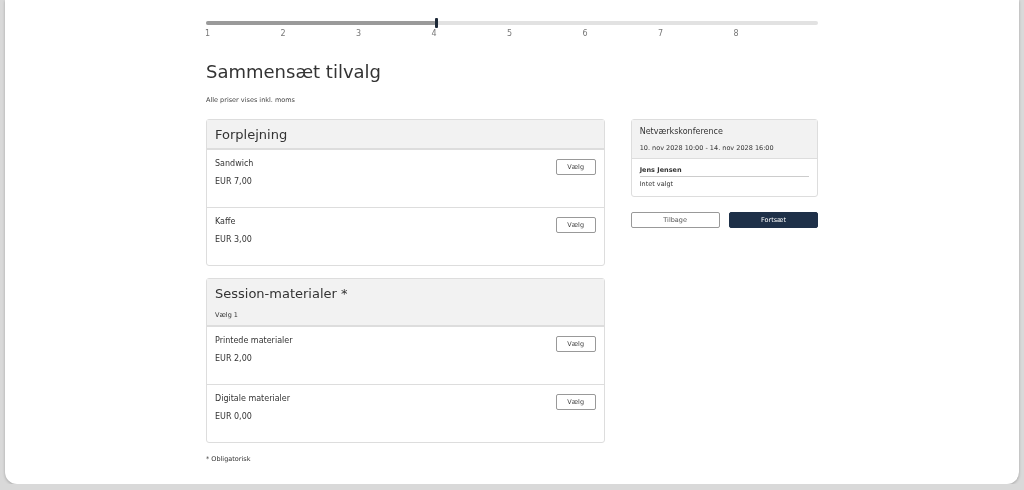 The width and height of the screenshot is (1024, 490). Describe the element at coordinates (252, 398) in the screenshot. I see `item-name: Digitale materialer` at that location.